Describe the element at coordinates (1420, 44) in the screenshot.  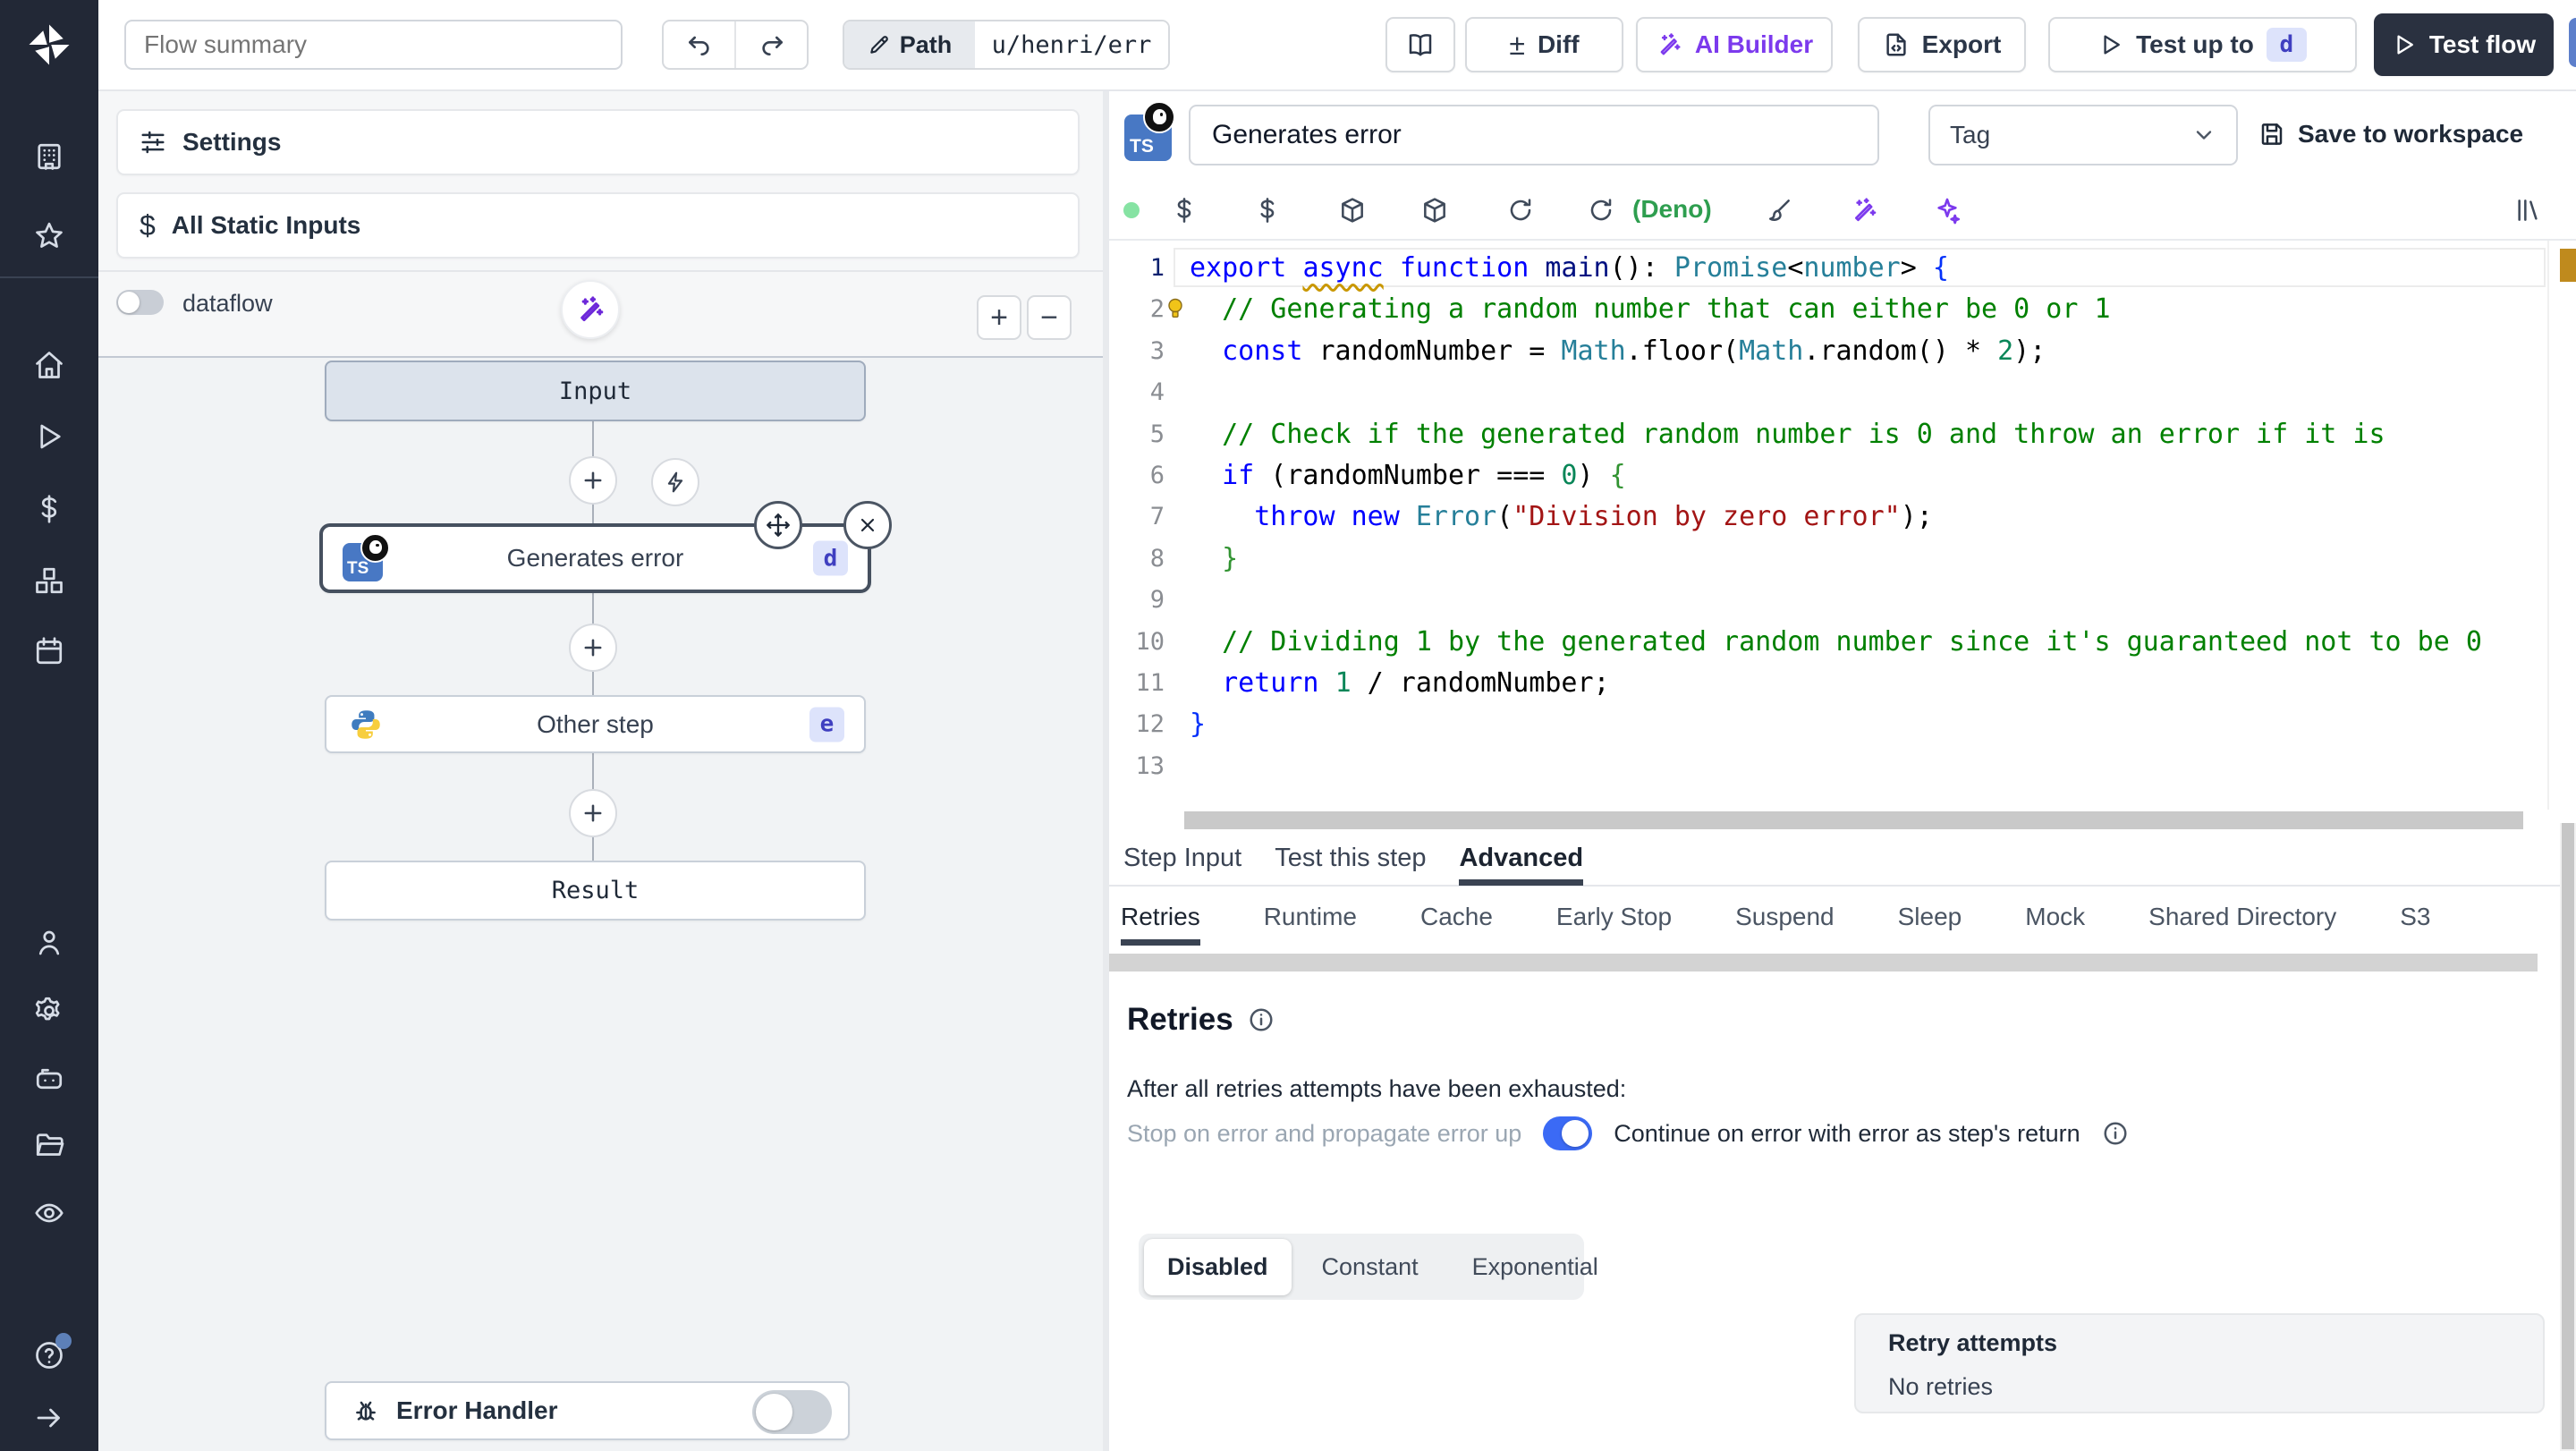
I see `docs-button` at that location.